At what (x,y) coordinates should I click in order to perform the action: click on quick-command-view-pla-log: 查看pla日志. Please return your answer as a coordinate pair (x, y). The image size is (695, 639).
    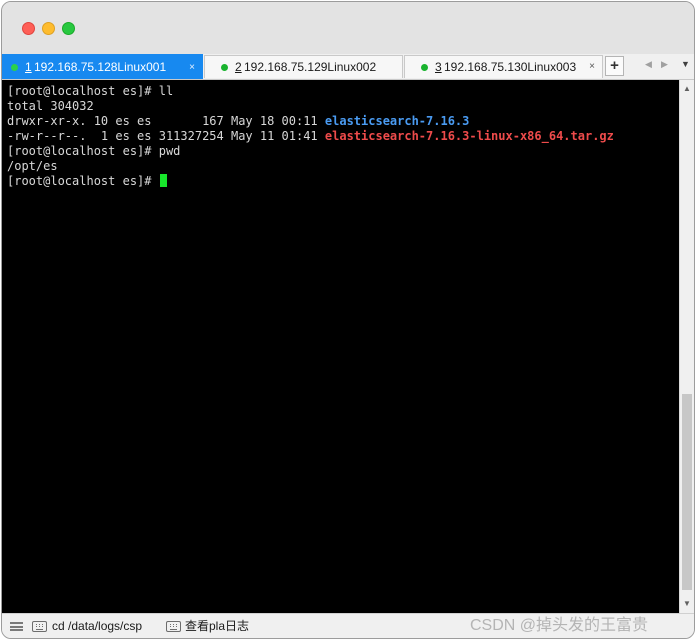
    Looking at the image, I should click on (217, 626).